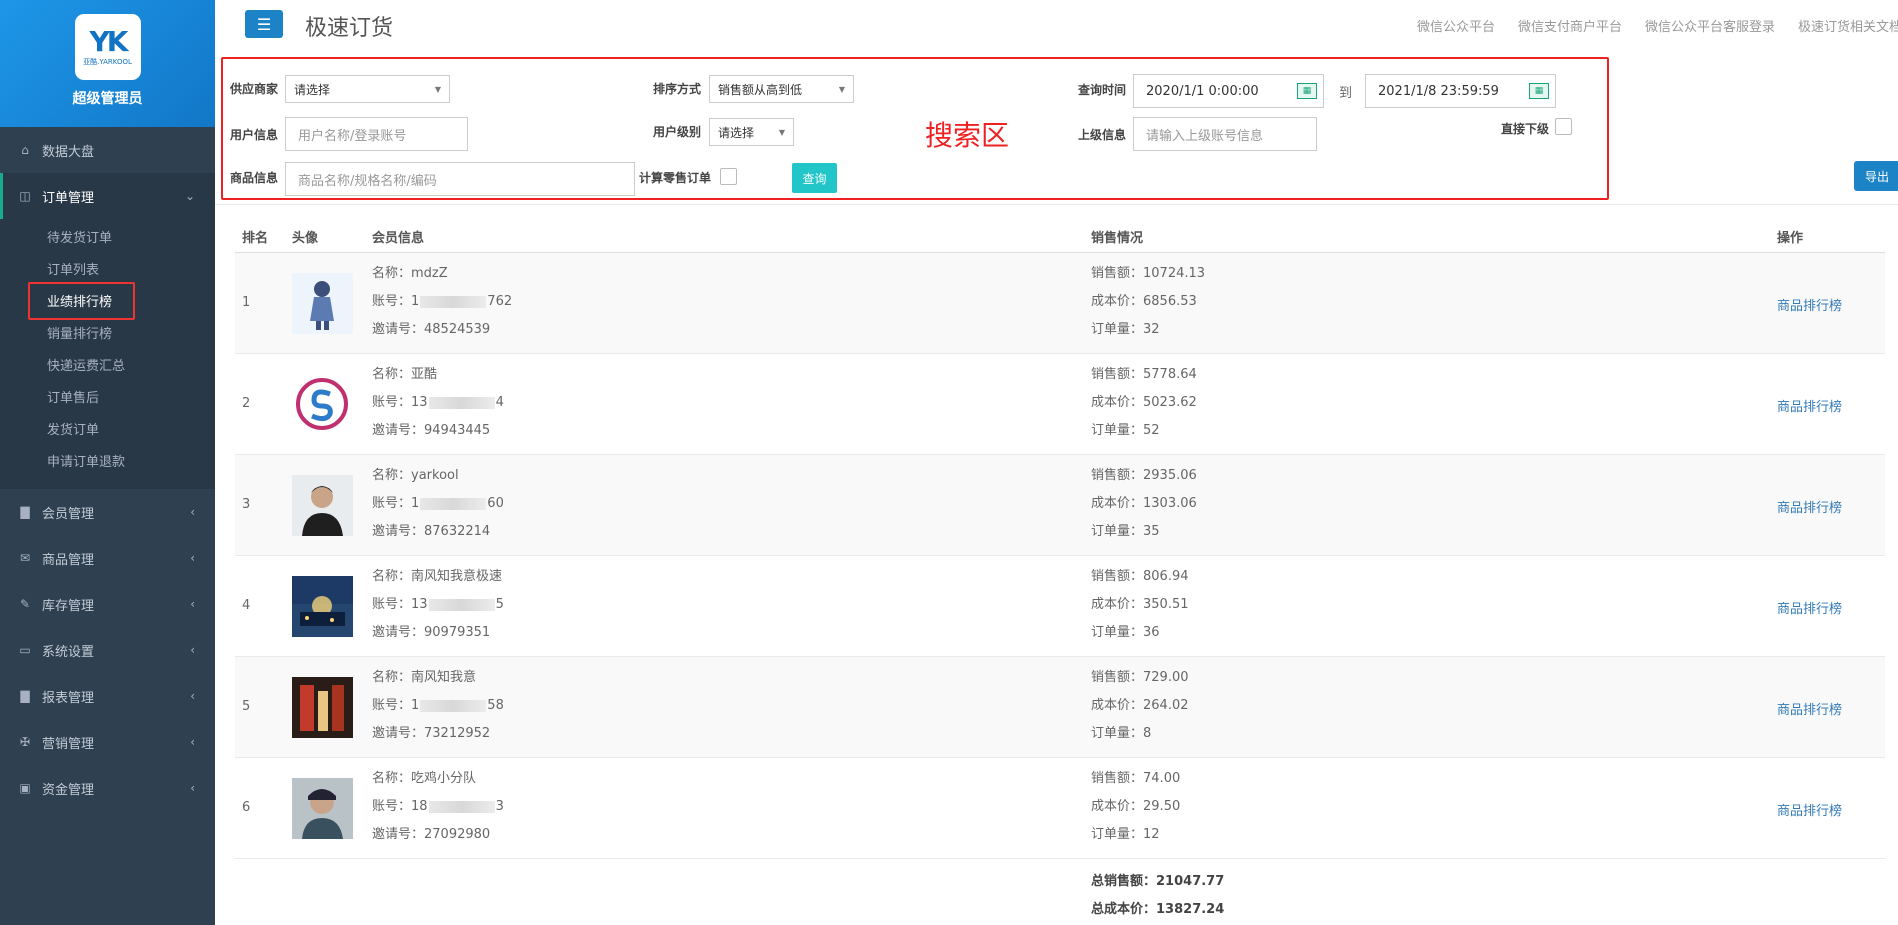  Describe the element at coordinates (107, 431) in the screenshot. I see `sidebar-subitem: 发货订单` at that location.